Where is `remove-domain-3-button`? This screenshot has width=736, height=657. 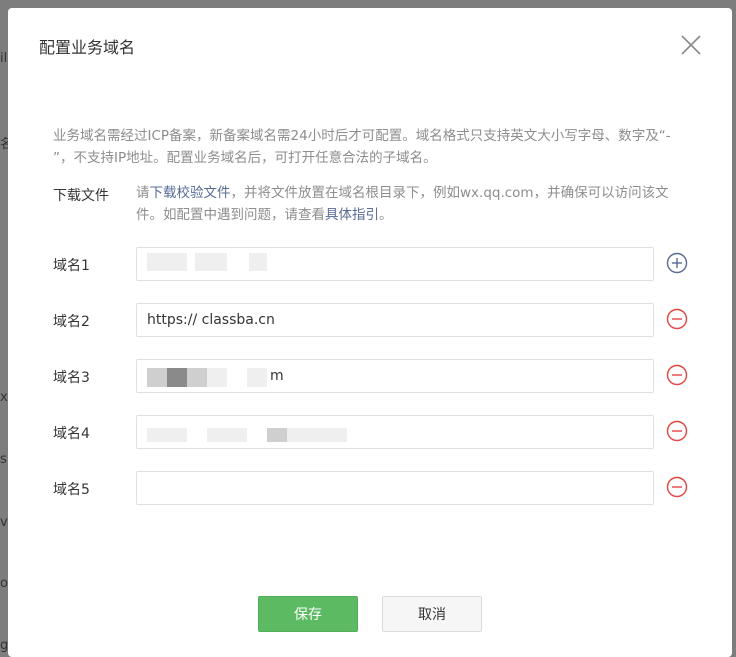 remove-domain-3-button is located at coordinates (677, 375).